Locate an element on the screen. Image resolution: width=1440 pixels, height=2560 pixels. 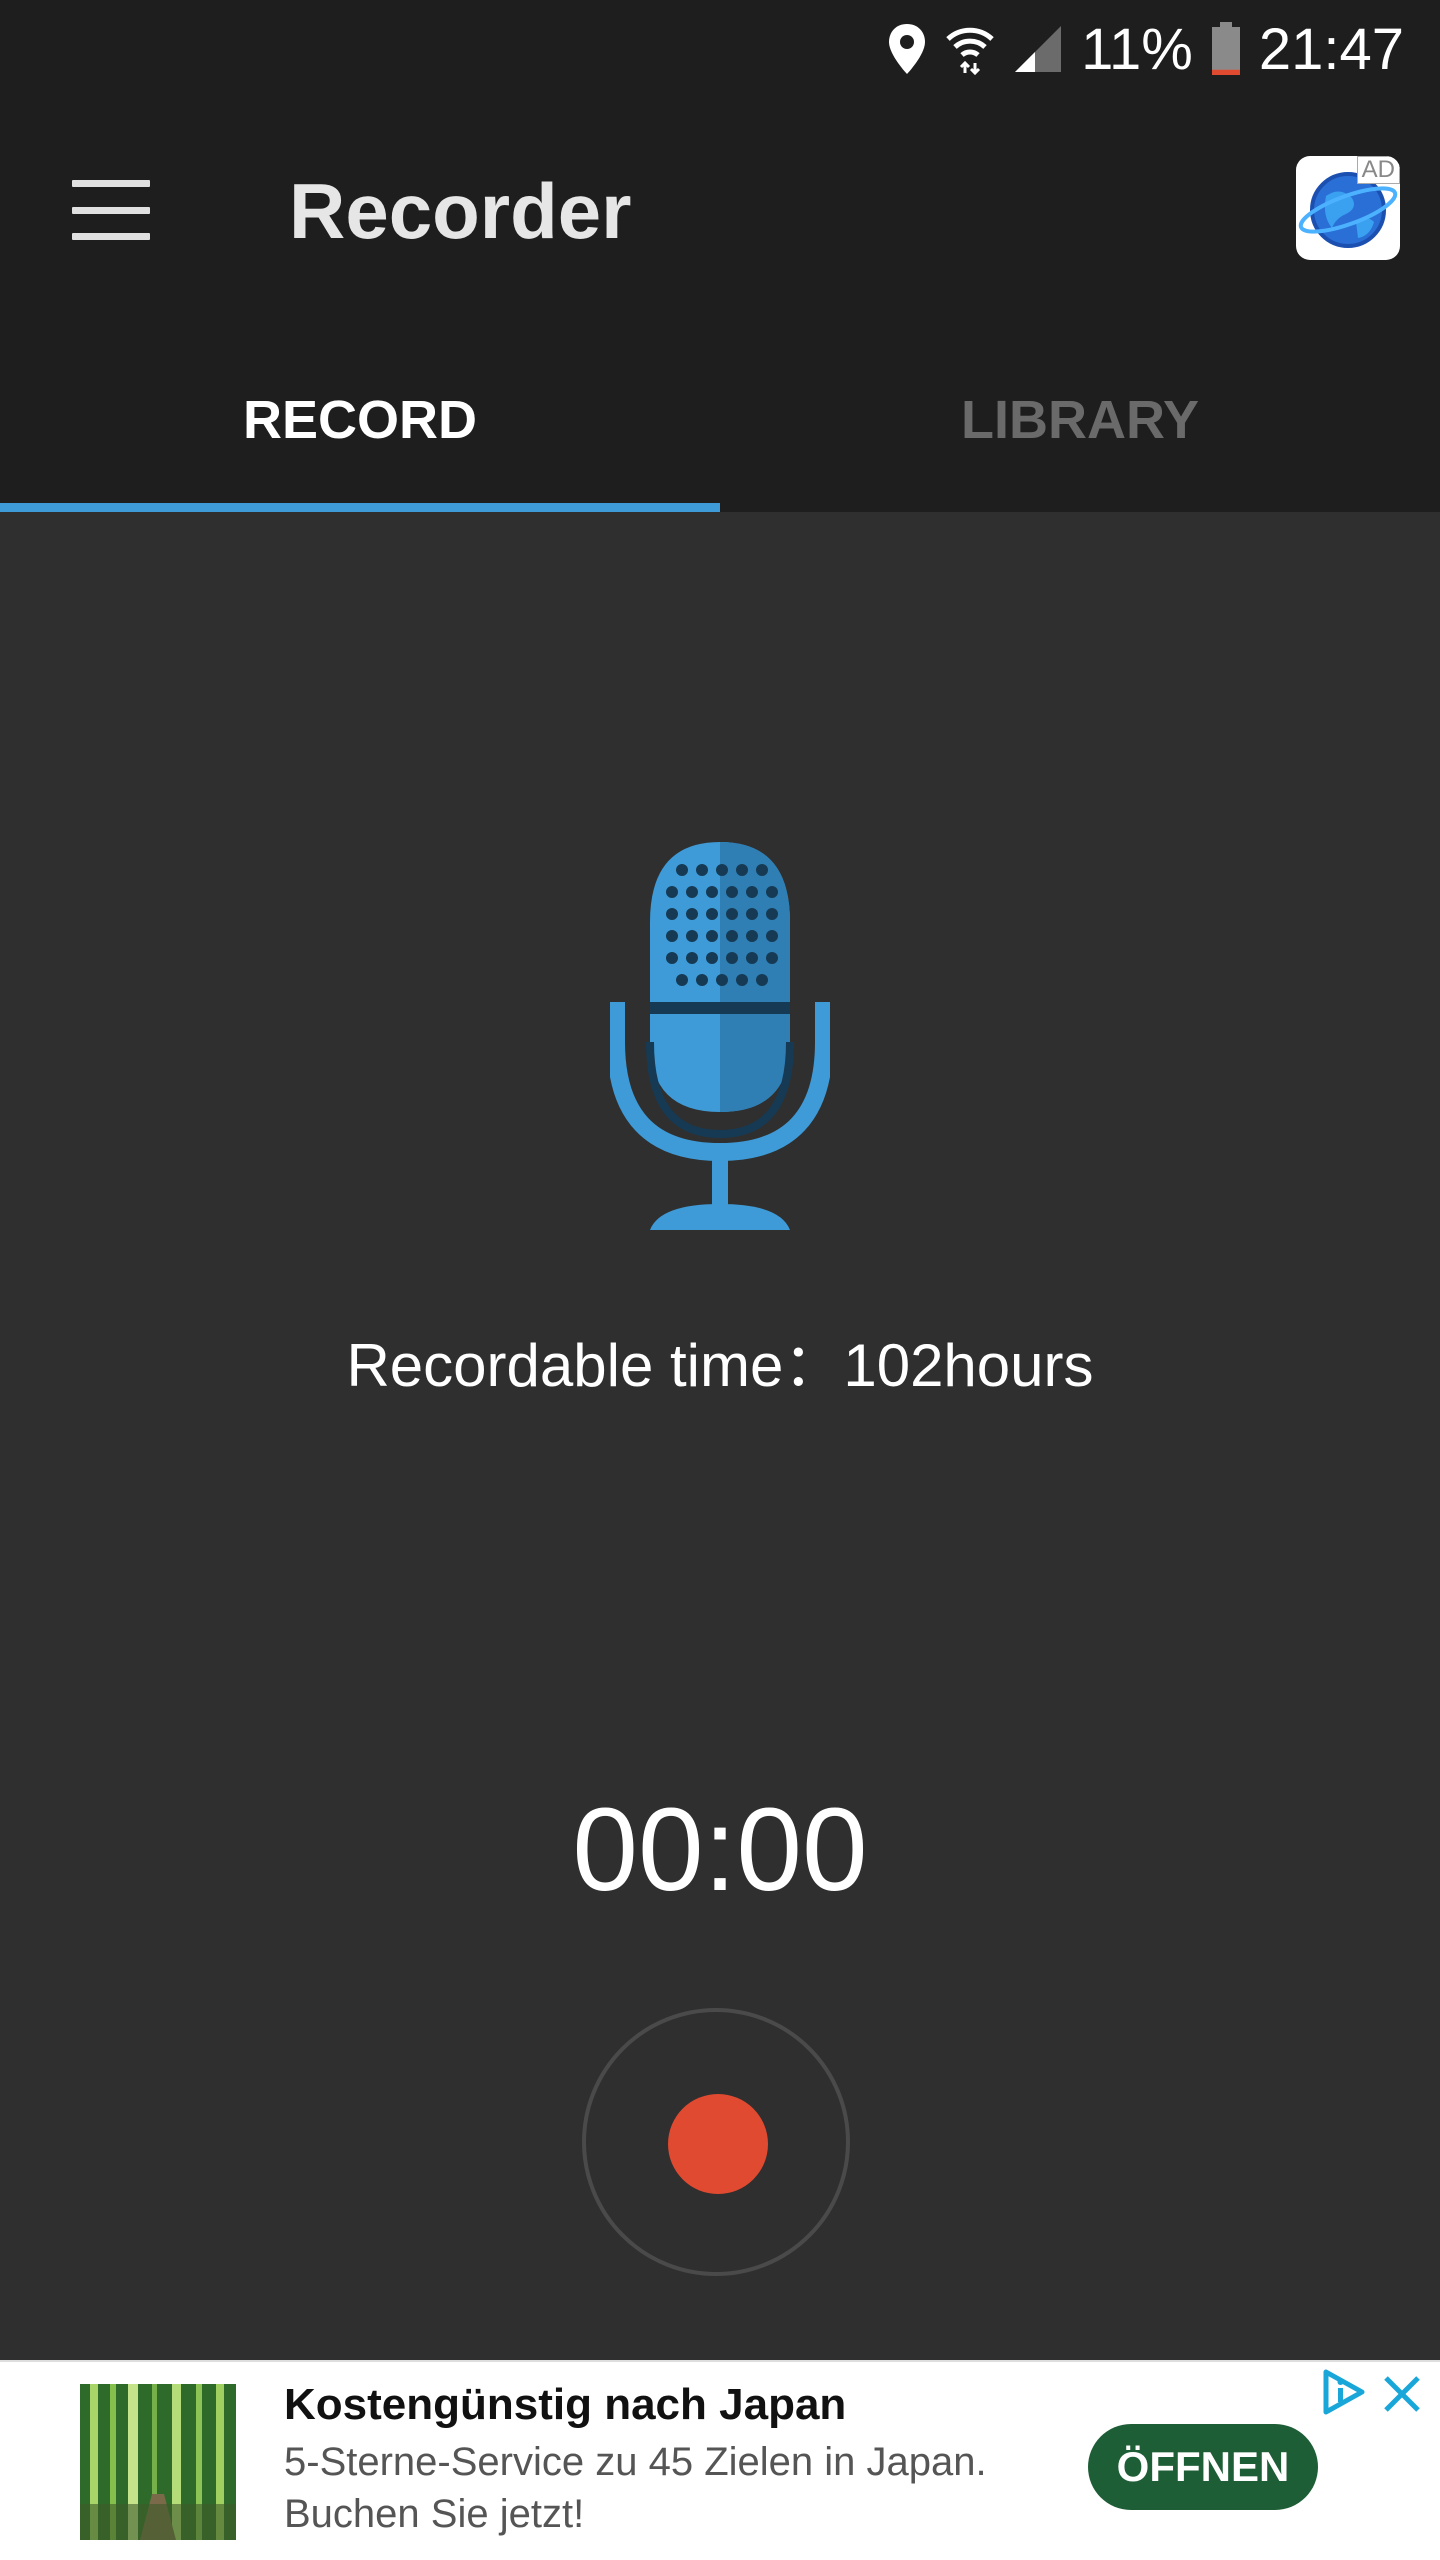
record-button is located at coordinates (716, 2142).